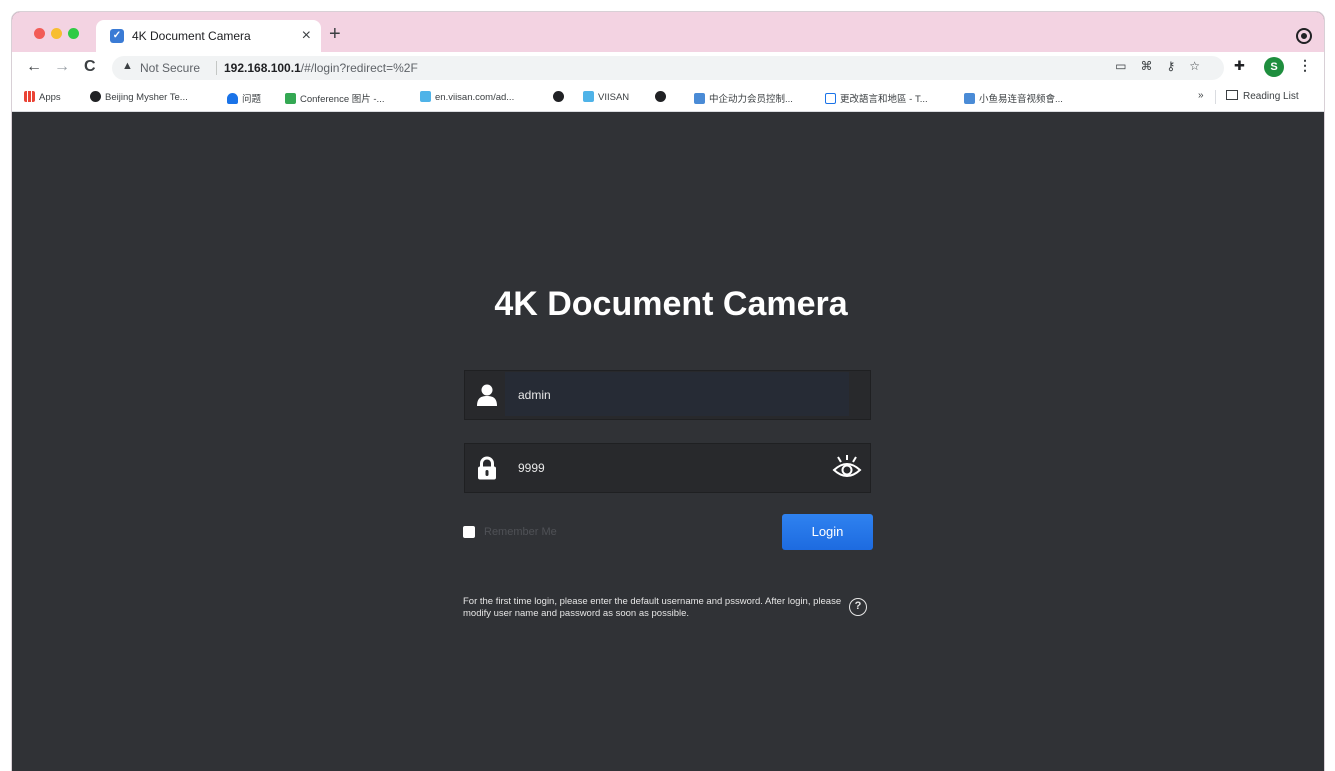 The height and width of the screenshot is (771, 1335). Describe the element at coordinates (39, 33) in the screenshot. I see `window-close-button` at that location.